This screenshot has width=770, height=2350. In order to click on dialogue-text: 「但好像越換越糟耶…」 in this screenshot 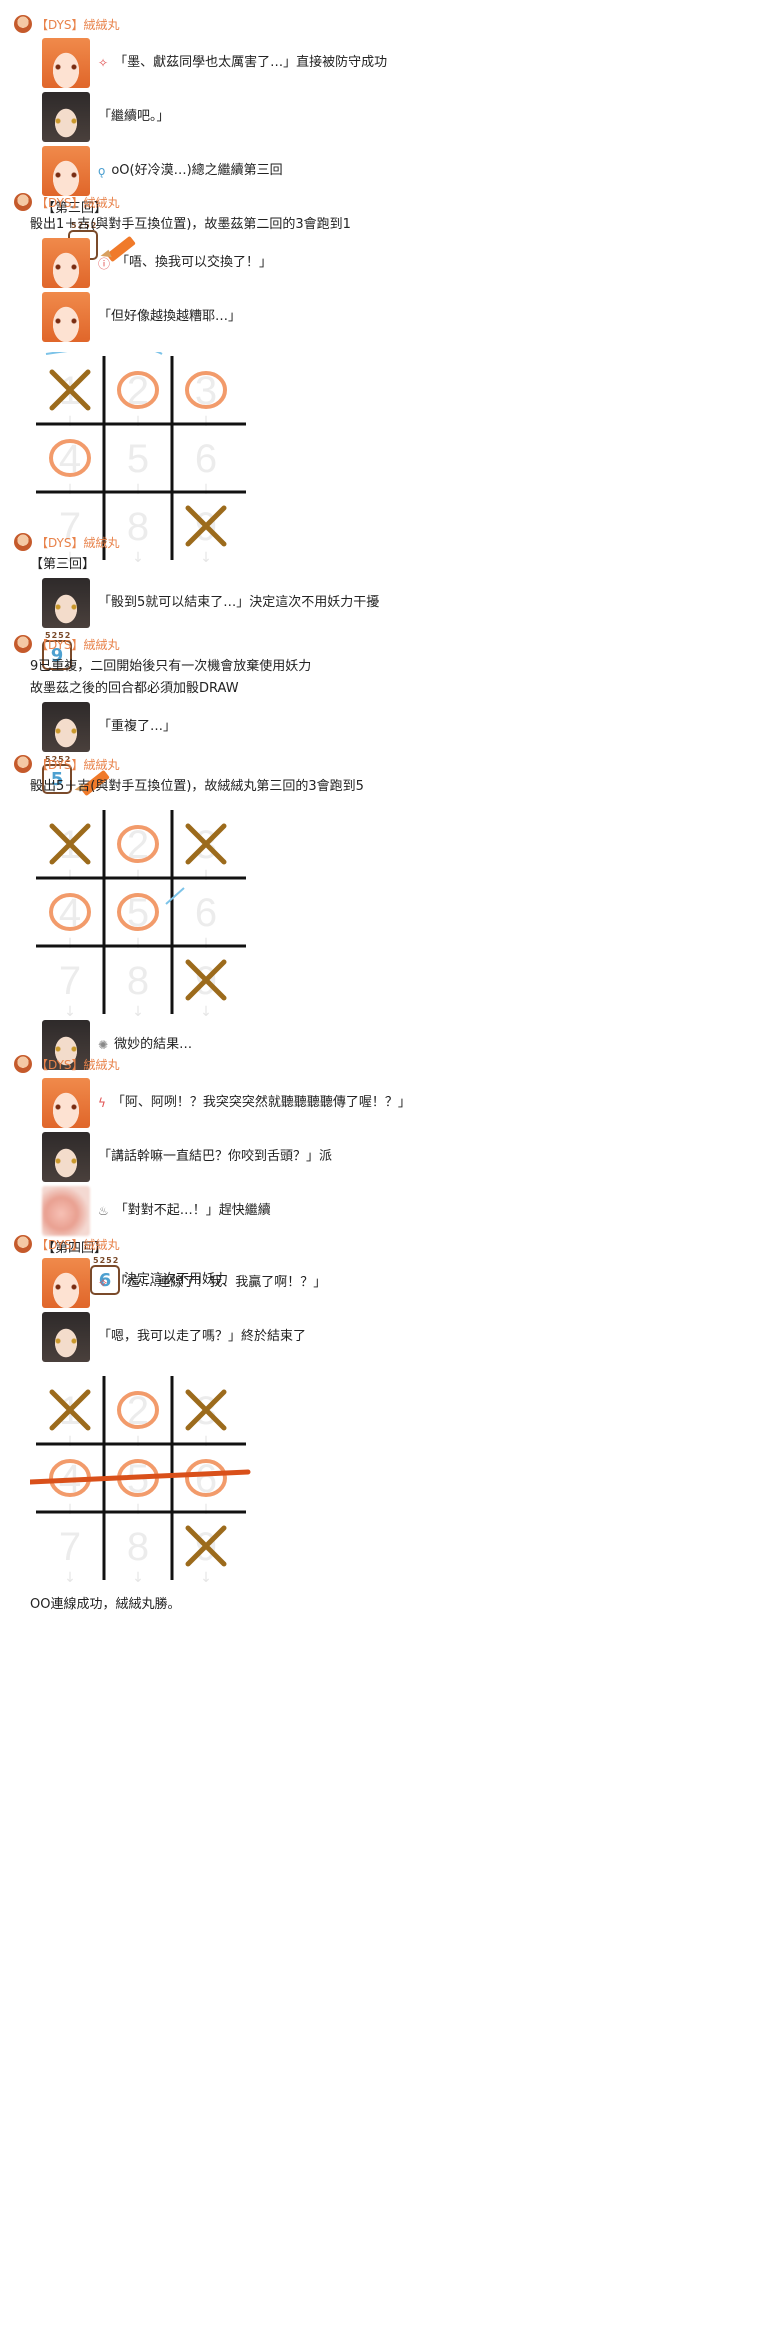, I will do `click(170, 316)`.